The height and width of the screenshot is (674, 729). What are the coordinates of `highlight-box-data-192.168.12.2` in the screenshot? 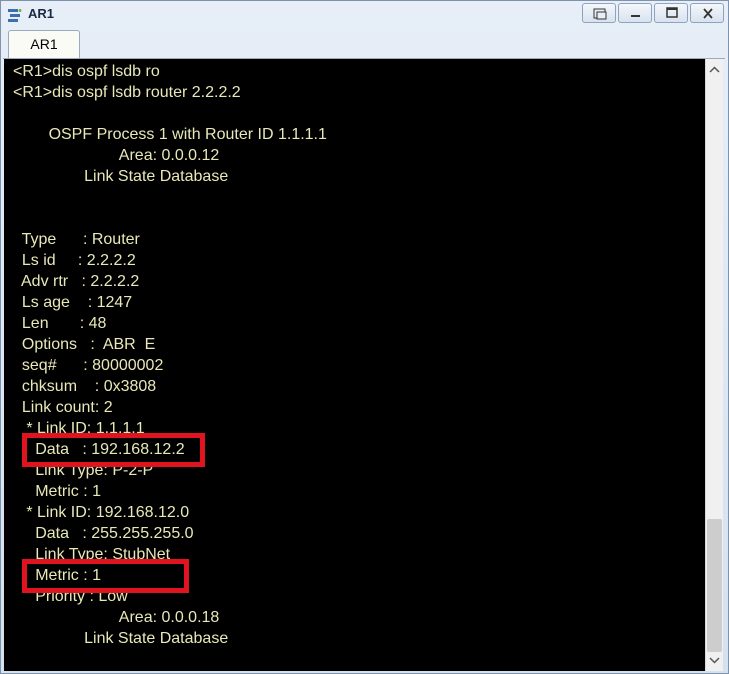 It's located at (113, 450).